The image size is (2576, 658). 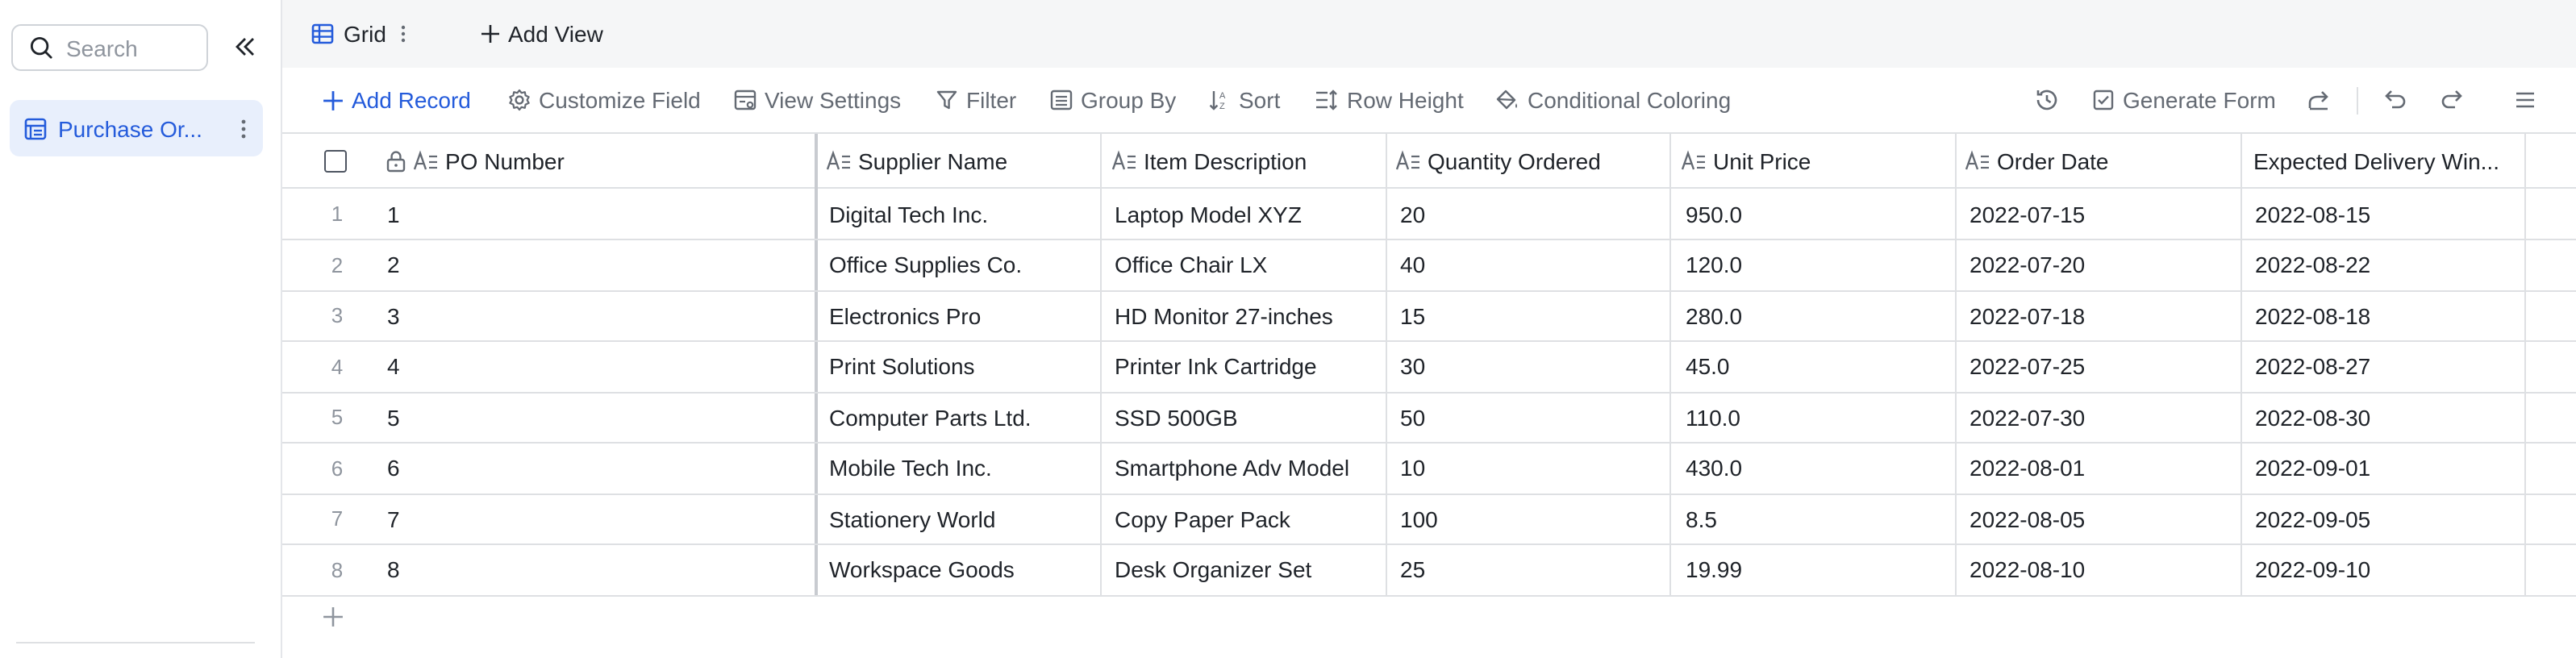 What do you see at coordinates (2319, 100) in the screenshot?
I see `share-icon` at bounding box center [2319, 100].